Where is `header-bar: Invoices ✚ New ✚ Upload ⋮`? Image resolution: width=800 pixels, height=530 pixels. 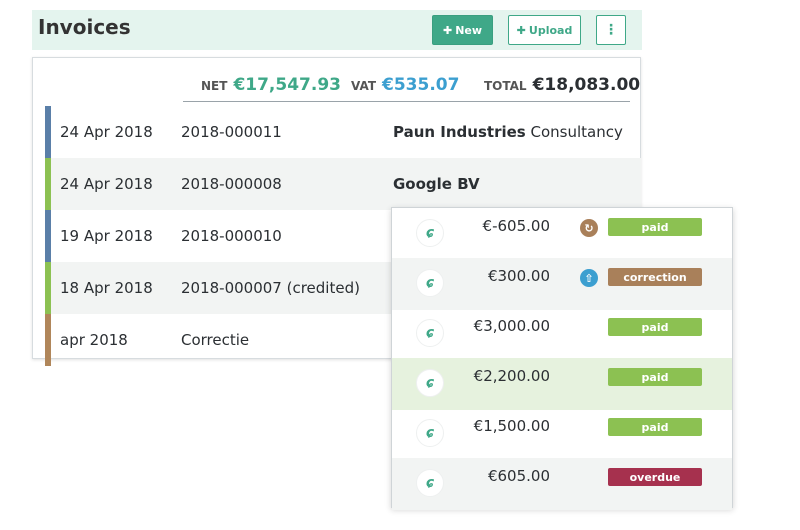
header-bar: Invoices ✚ New ✚ Upload ⋮ is located at coordinates (337, 30).